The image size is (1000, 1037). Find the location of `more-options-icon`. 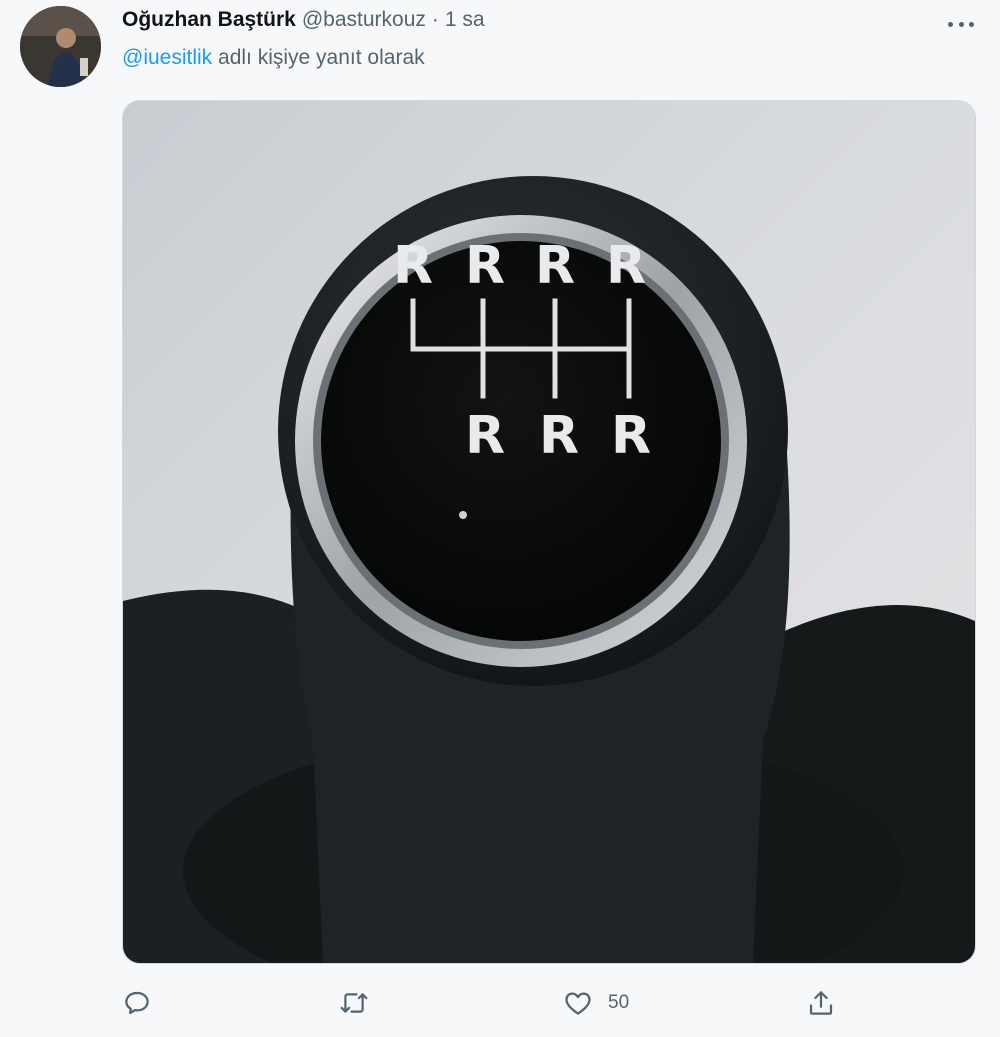

more-options-icon is located at coordinates (961, 24).